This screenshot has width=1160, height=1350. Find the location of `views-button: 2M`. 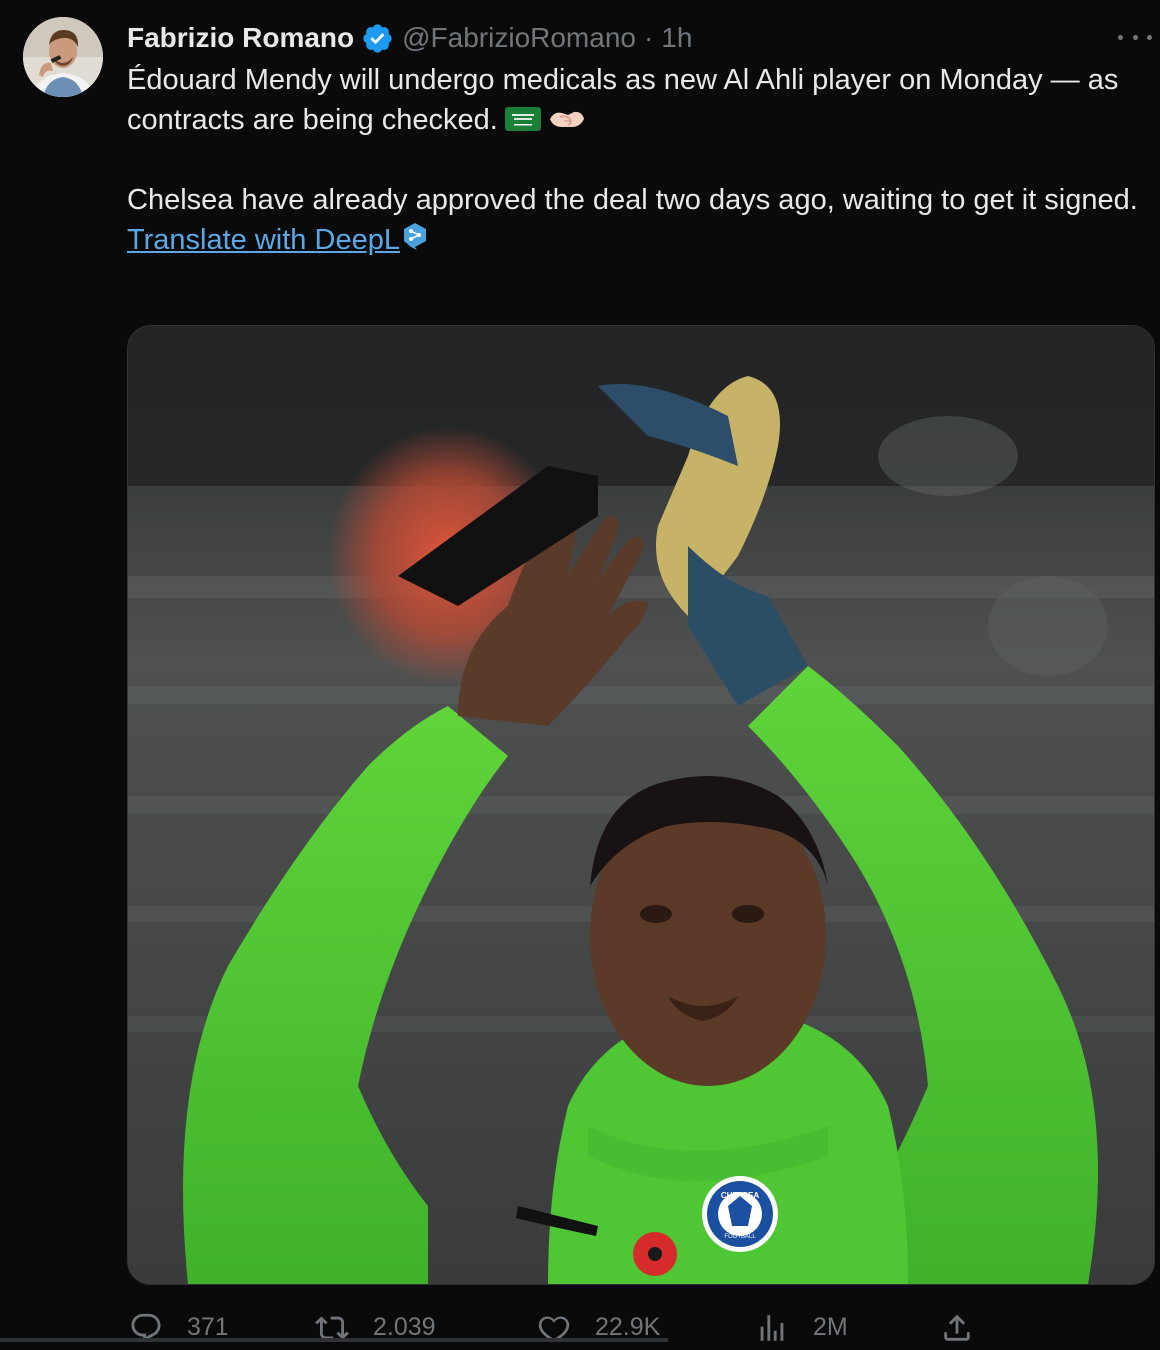

views-button: 2M is located at coordinates (801, 1327).